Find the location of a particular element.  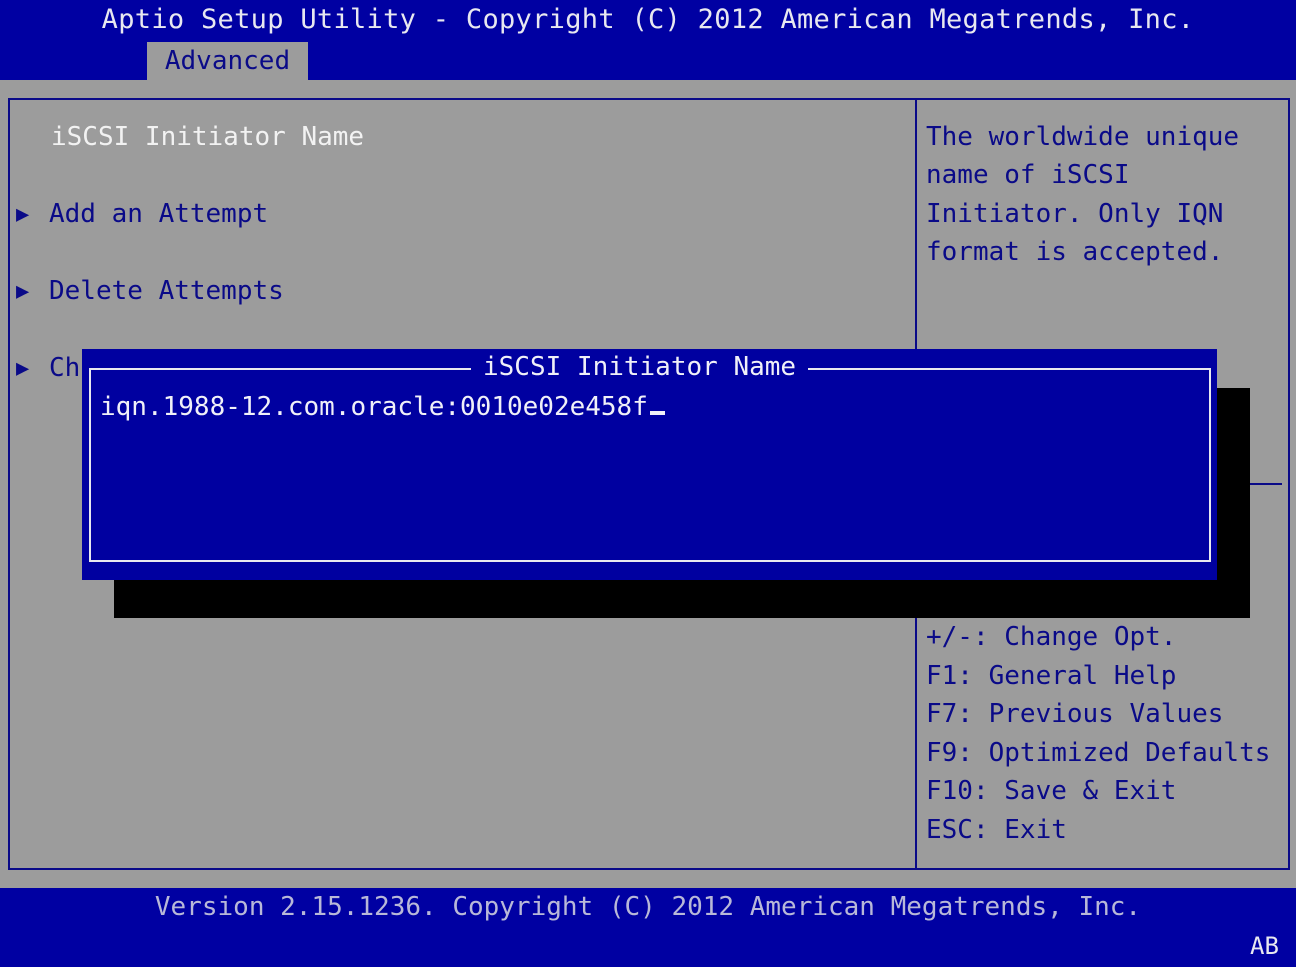

help-description-line: The worldwide unique is located at coordinates (1083, 137).